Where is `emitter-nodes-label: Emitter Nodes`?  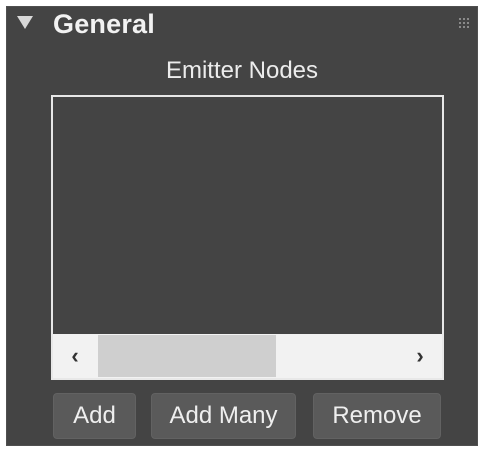
emitter-nodes-label: Emitter Nodes is located at coordinates (242, 70).